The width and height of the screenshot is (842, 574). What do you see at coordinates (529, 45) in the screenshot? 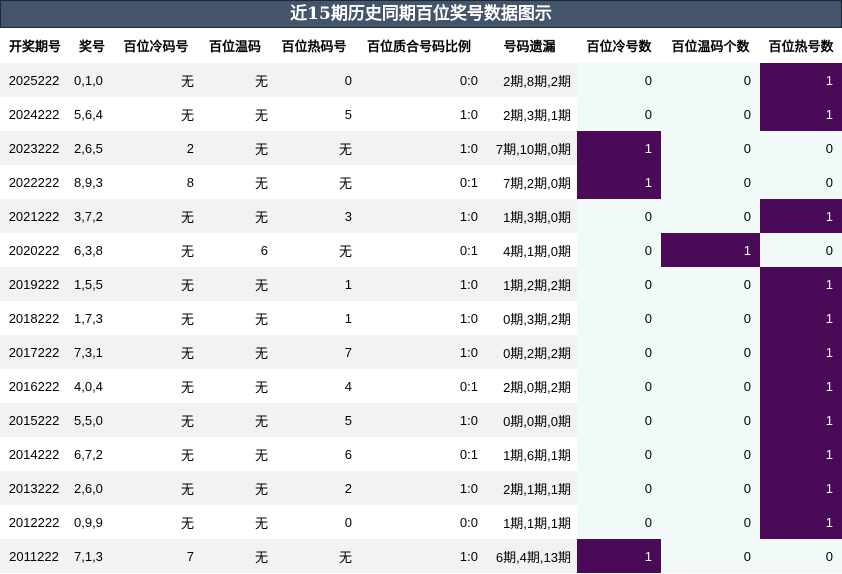
I see `header-missing: 号码遗漏` at bounding box center [529, 45].